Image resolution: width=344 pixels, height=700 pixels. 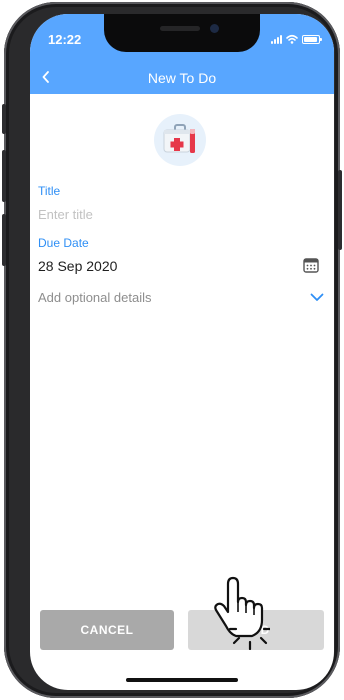 I want to click on app-icon, so click(x=180, y=140).